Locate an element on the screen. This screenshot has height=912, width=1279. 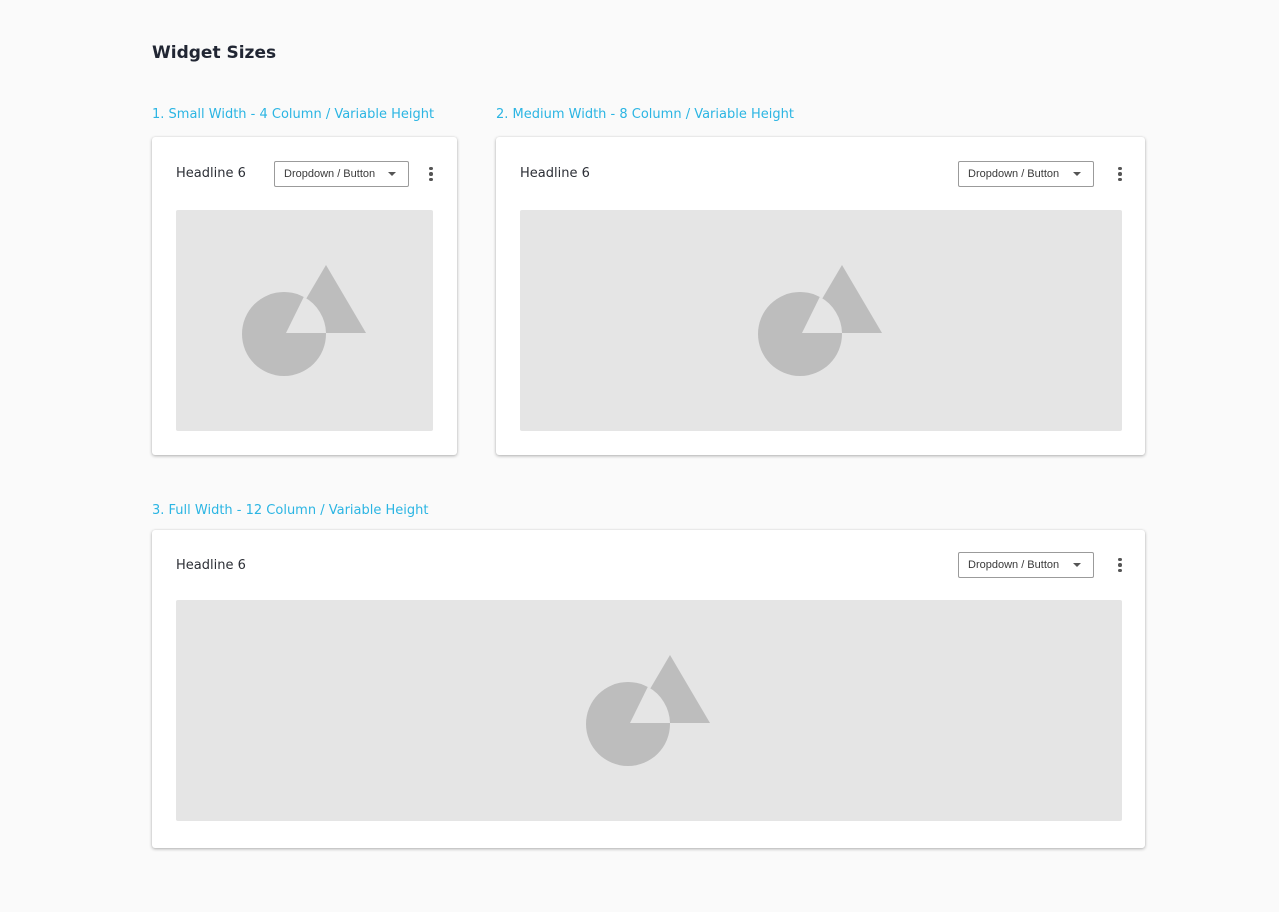
page-title: Widget Sizes is located at coordinates (214, 53).